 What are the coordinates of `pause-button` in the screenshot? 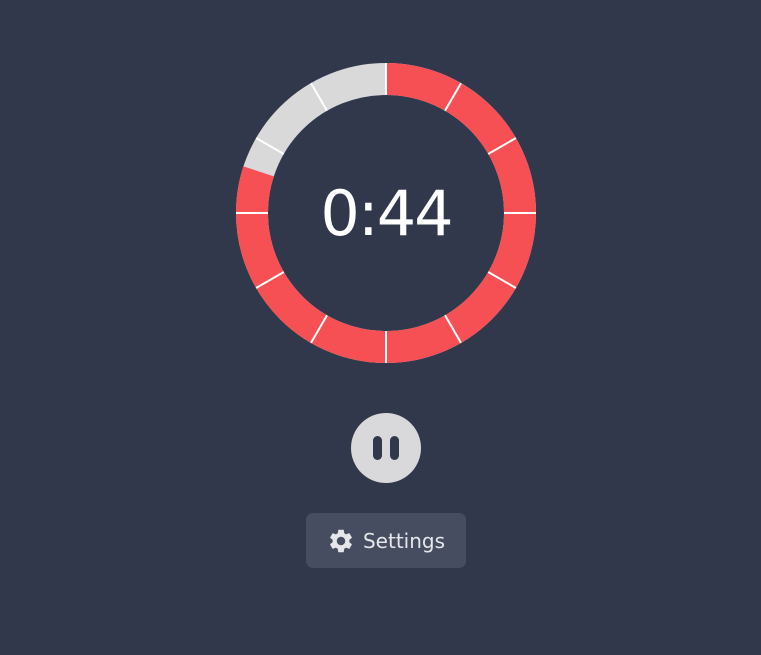 It's located at (386, 448).